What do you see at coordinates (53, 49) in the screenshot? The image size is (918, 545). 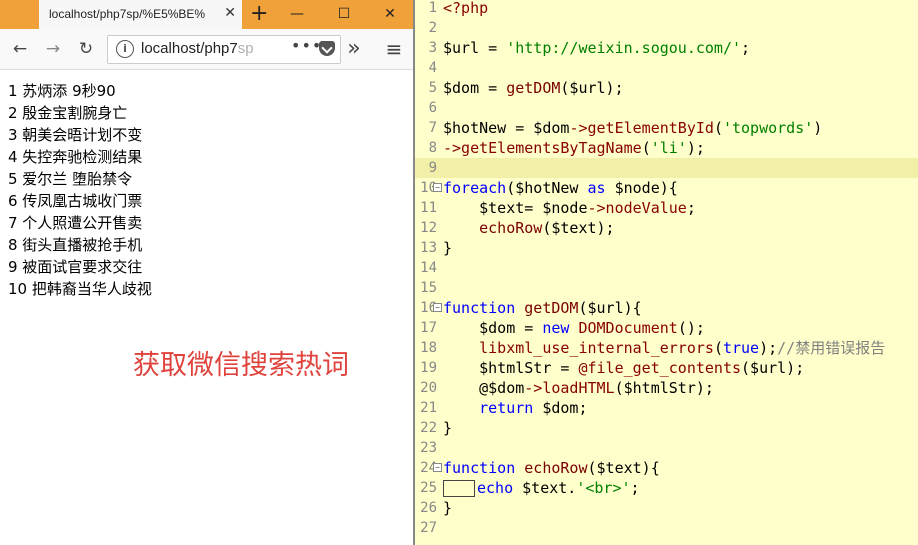 I see `forward-icon: →` at bounding box center [53, 49].